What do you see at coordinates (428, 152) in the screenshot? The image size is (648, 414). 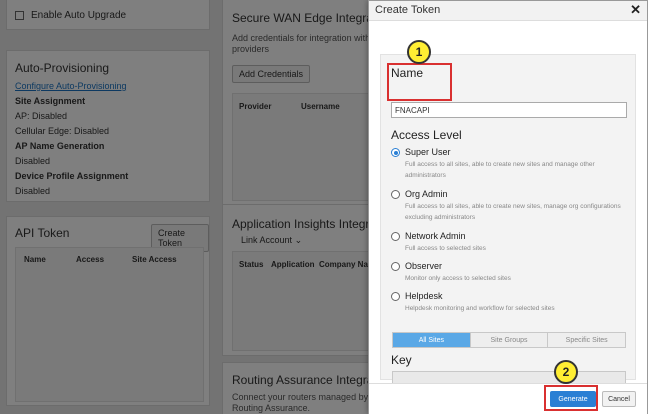 I see `super-user-label: Super User` at bounding box center [428, 152].